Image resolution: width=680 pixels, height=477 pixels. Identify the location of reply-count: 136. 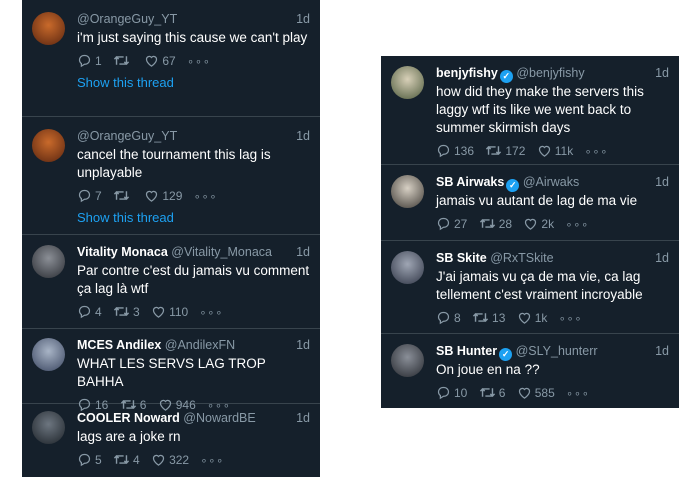
(464, 151).